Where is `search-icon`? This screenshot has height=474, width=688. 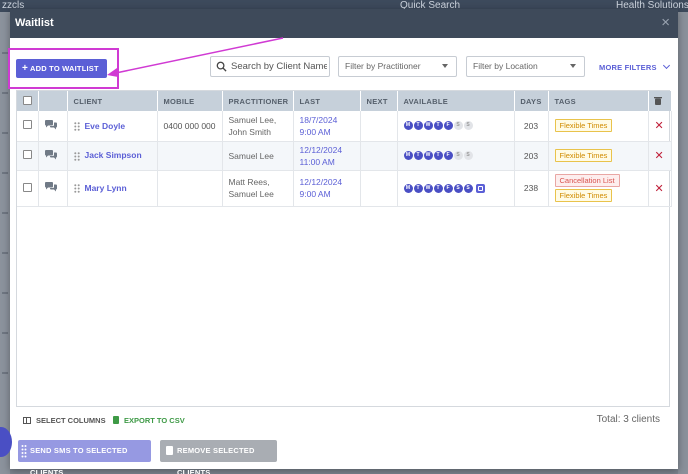 search-icon is located at coordinates (221, 66).